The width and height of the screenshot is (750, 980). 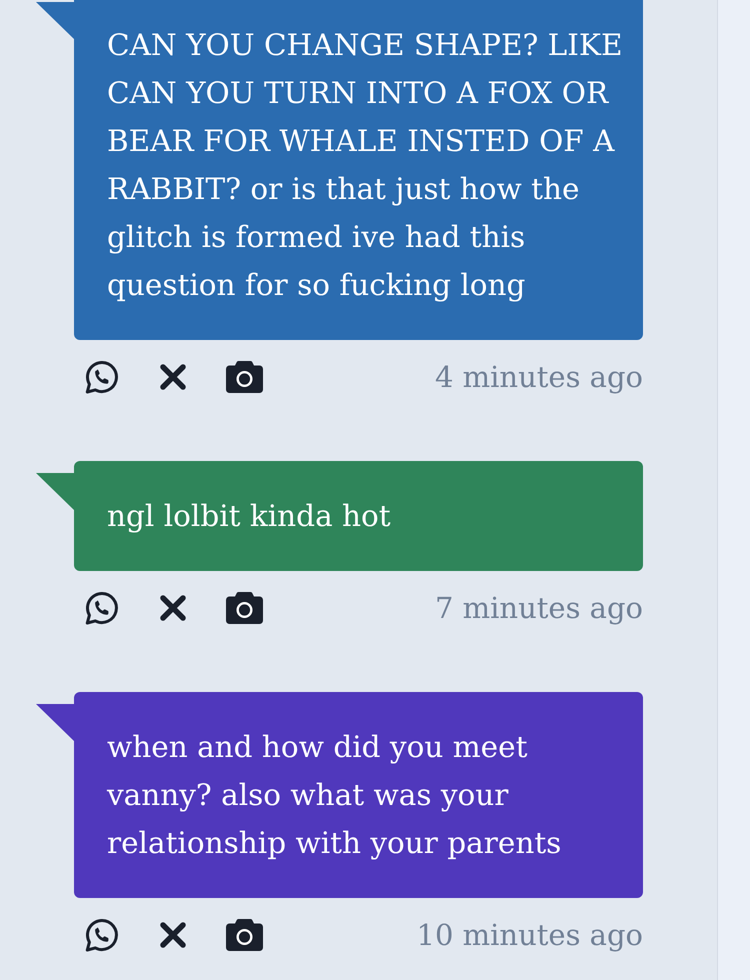 What do you see at coordinates (334, 795) in the screenshot?
I see `message-text: when and how did you meet vanny? also what was your relationship with your parents` at bounding box center [334, 795].